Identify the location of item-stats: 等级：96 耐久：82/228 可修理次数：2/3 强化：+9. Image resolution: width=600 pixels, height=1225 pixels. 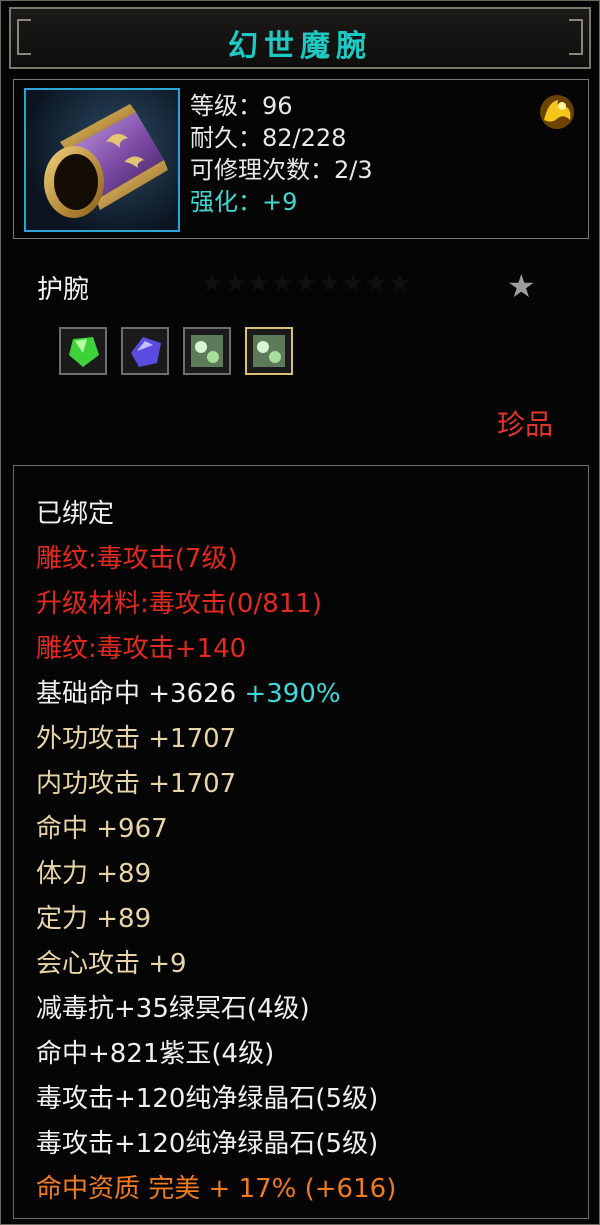
(281, 154).